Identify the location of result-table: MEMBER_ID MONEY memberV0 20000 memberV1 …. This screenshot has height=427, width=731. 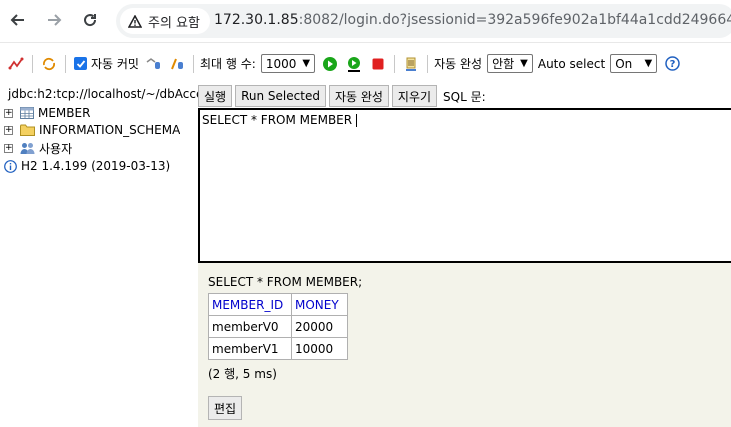
(278, 326).